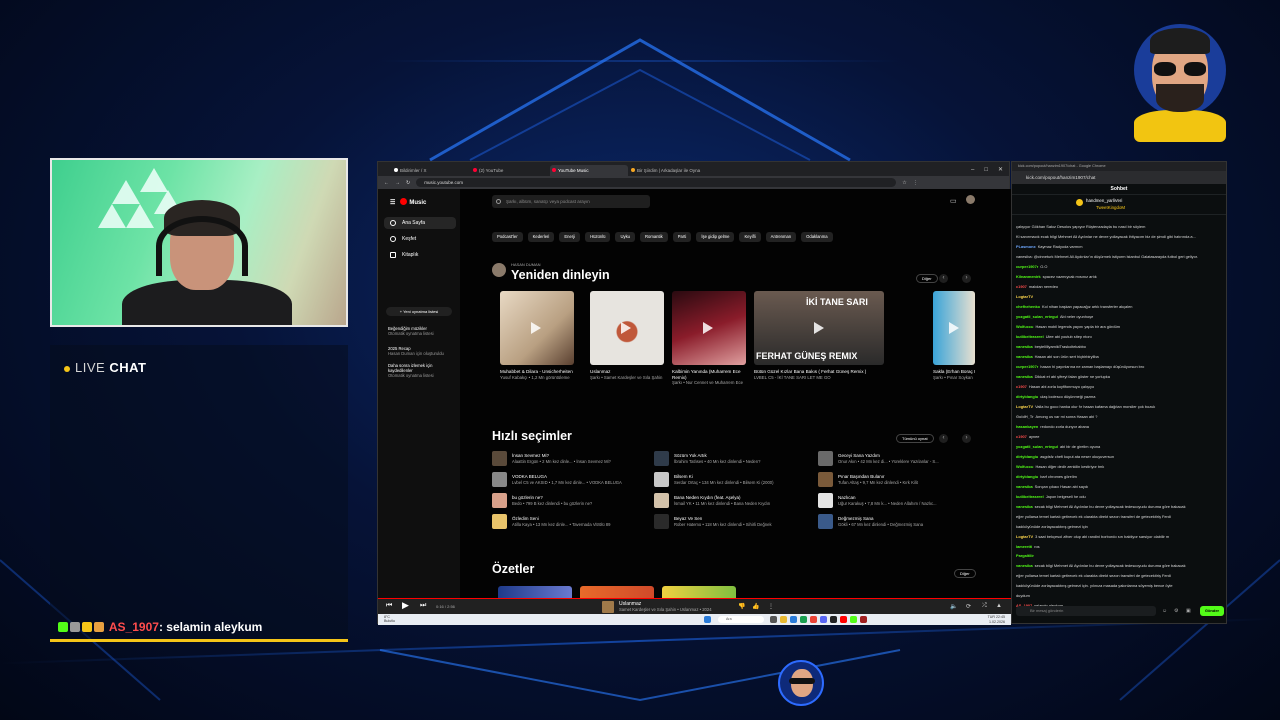 Image resolution: width=1280 pixels, height=720 pixels. I want to click on shuffle-icon: ⤮, so click(984, 606).